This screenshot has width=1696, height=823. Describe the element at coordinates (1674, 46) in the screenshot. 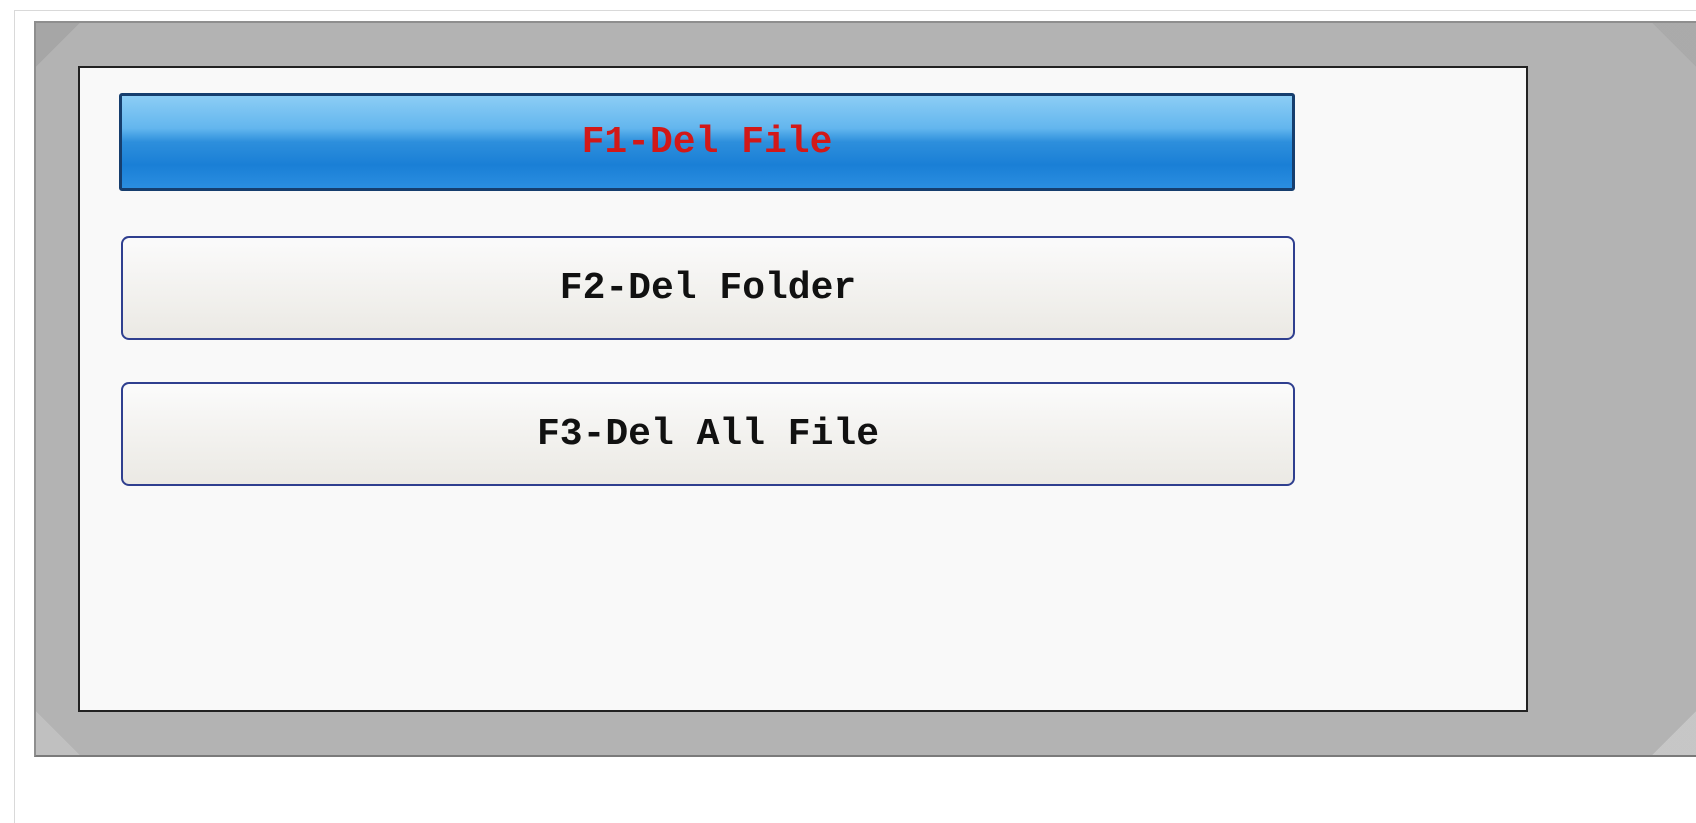

I see `frame-corner-top-right` at that location.